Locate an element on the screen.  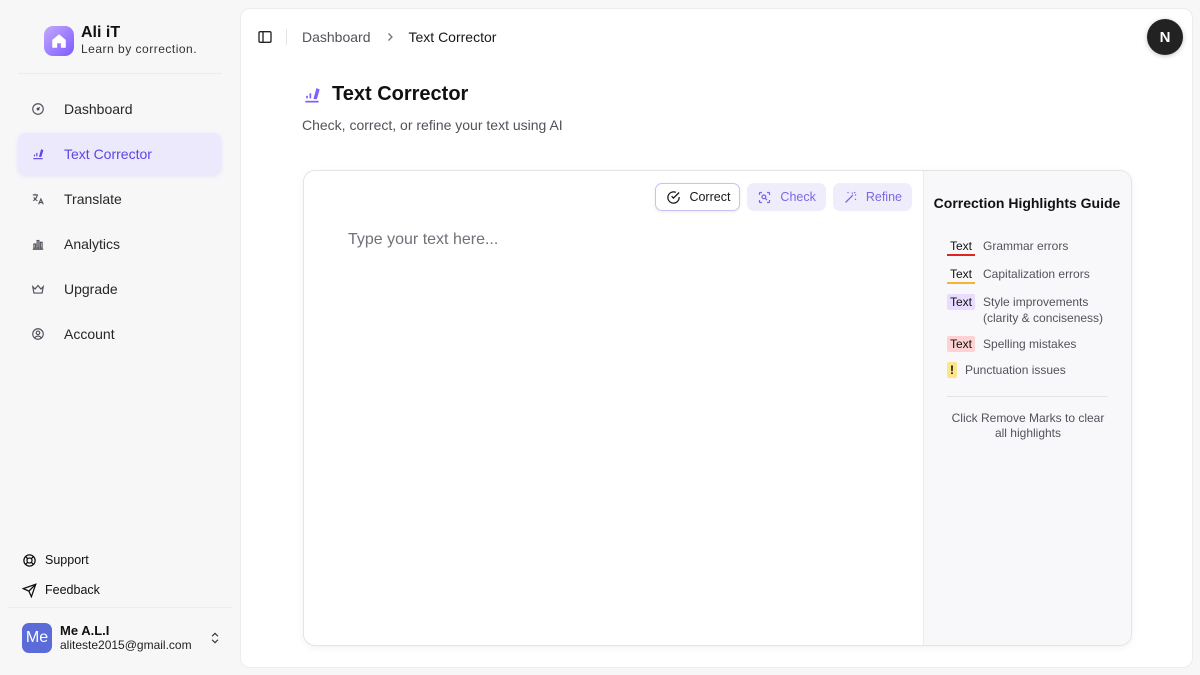
scan-icon is located at coordinates (765, 197).